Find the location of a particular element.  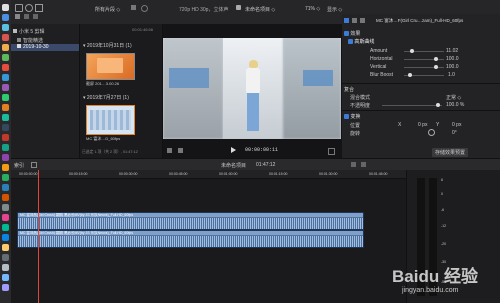

playhead is located at coordinates (38, 236).